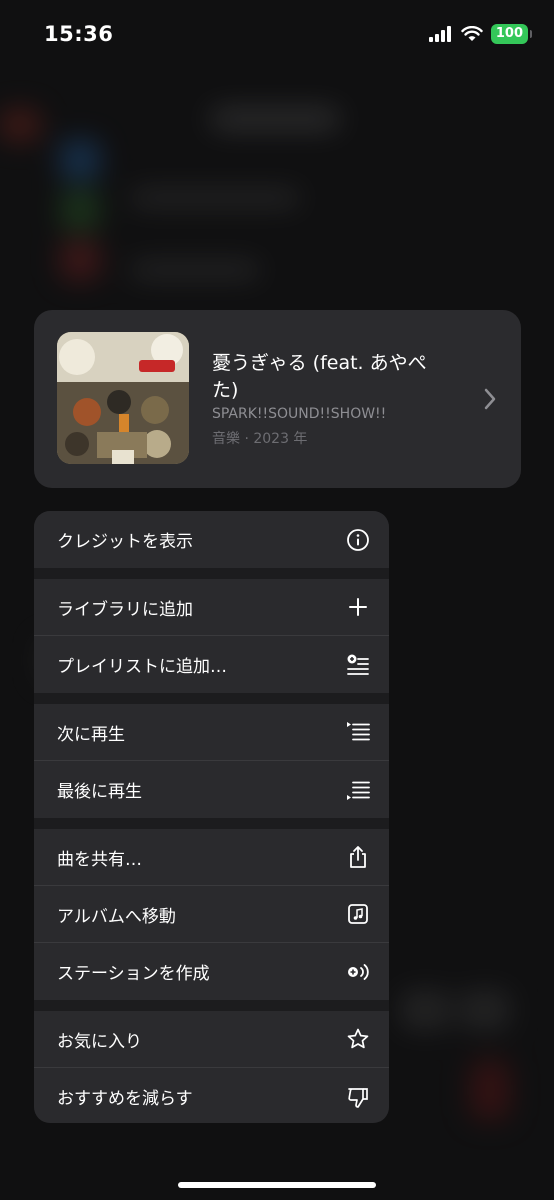 Image resolution: width=554 pixels, height=1200 pixels. Describe the element at coordinates (358, 914) in the screenshot. I see `album-icon` at that location.